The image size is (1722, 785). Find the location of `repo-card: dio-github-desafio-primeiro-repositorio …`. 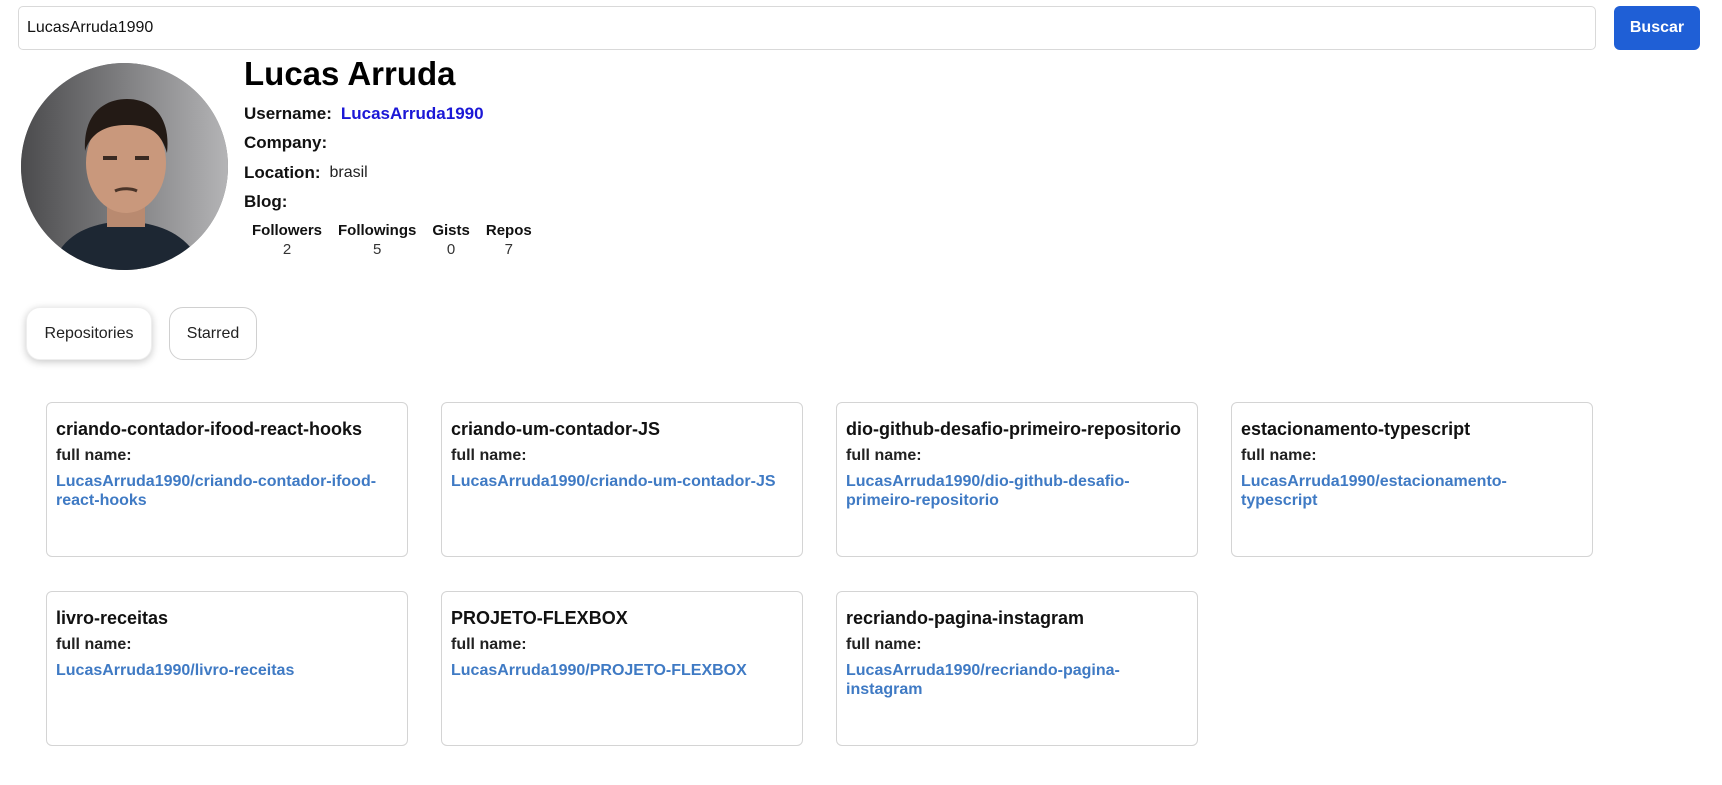

repo-card: dio-github-desafio-primeiro-repositorio … is located at coordinates (1017, 479).